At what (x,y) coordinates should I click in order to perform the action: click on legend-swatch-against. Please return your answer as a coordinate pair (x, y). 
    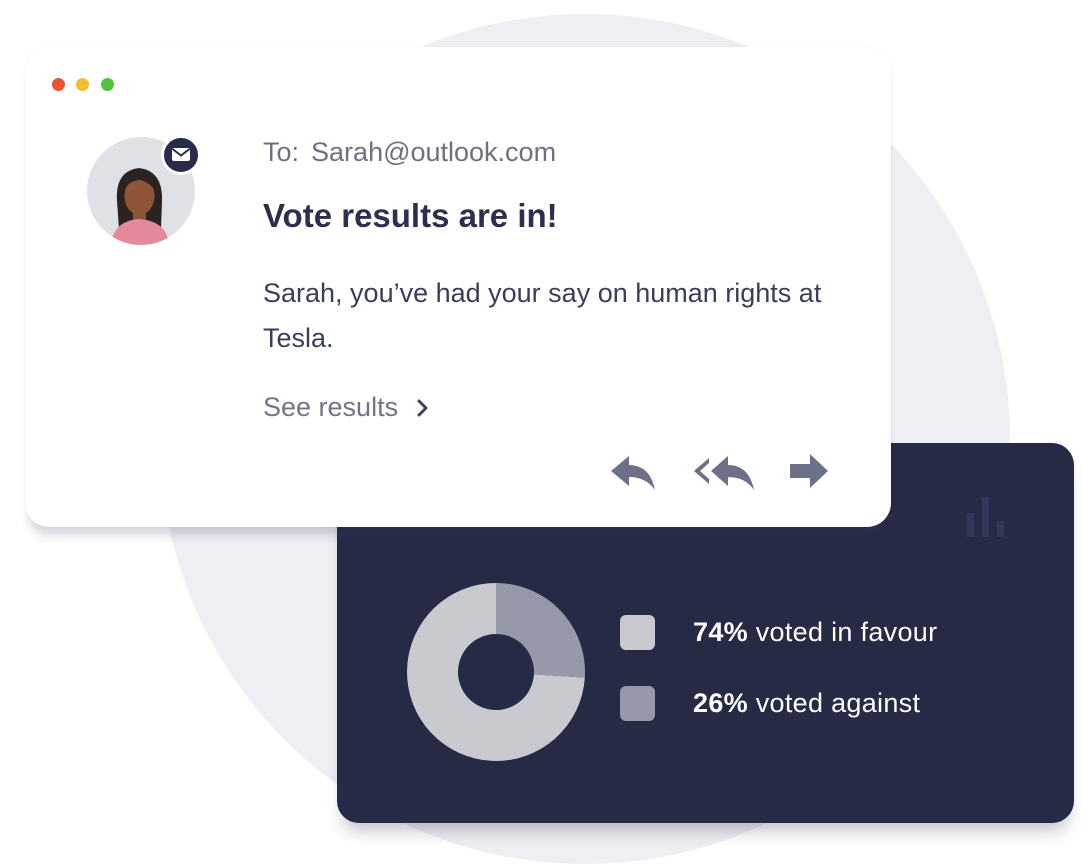
    Looking at the image, I should click on (637, 703).